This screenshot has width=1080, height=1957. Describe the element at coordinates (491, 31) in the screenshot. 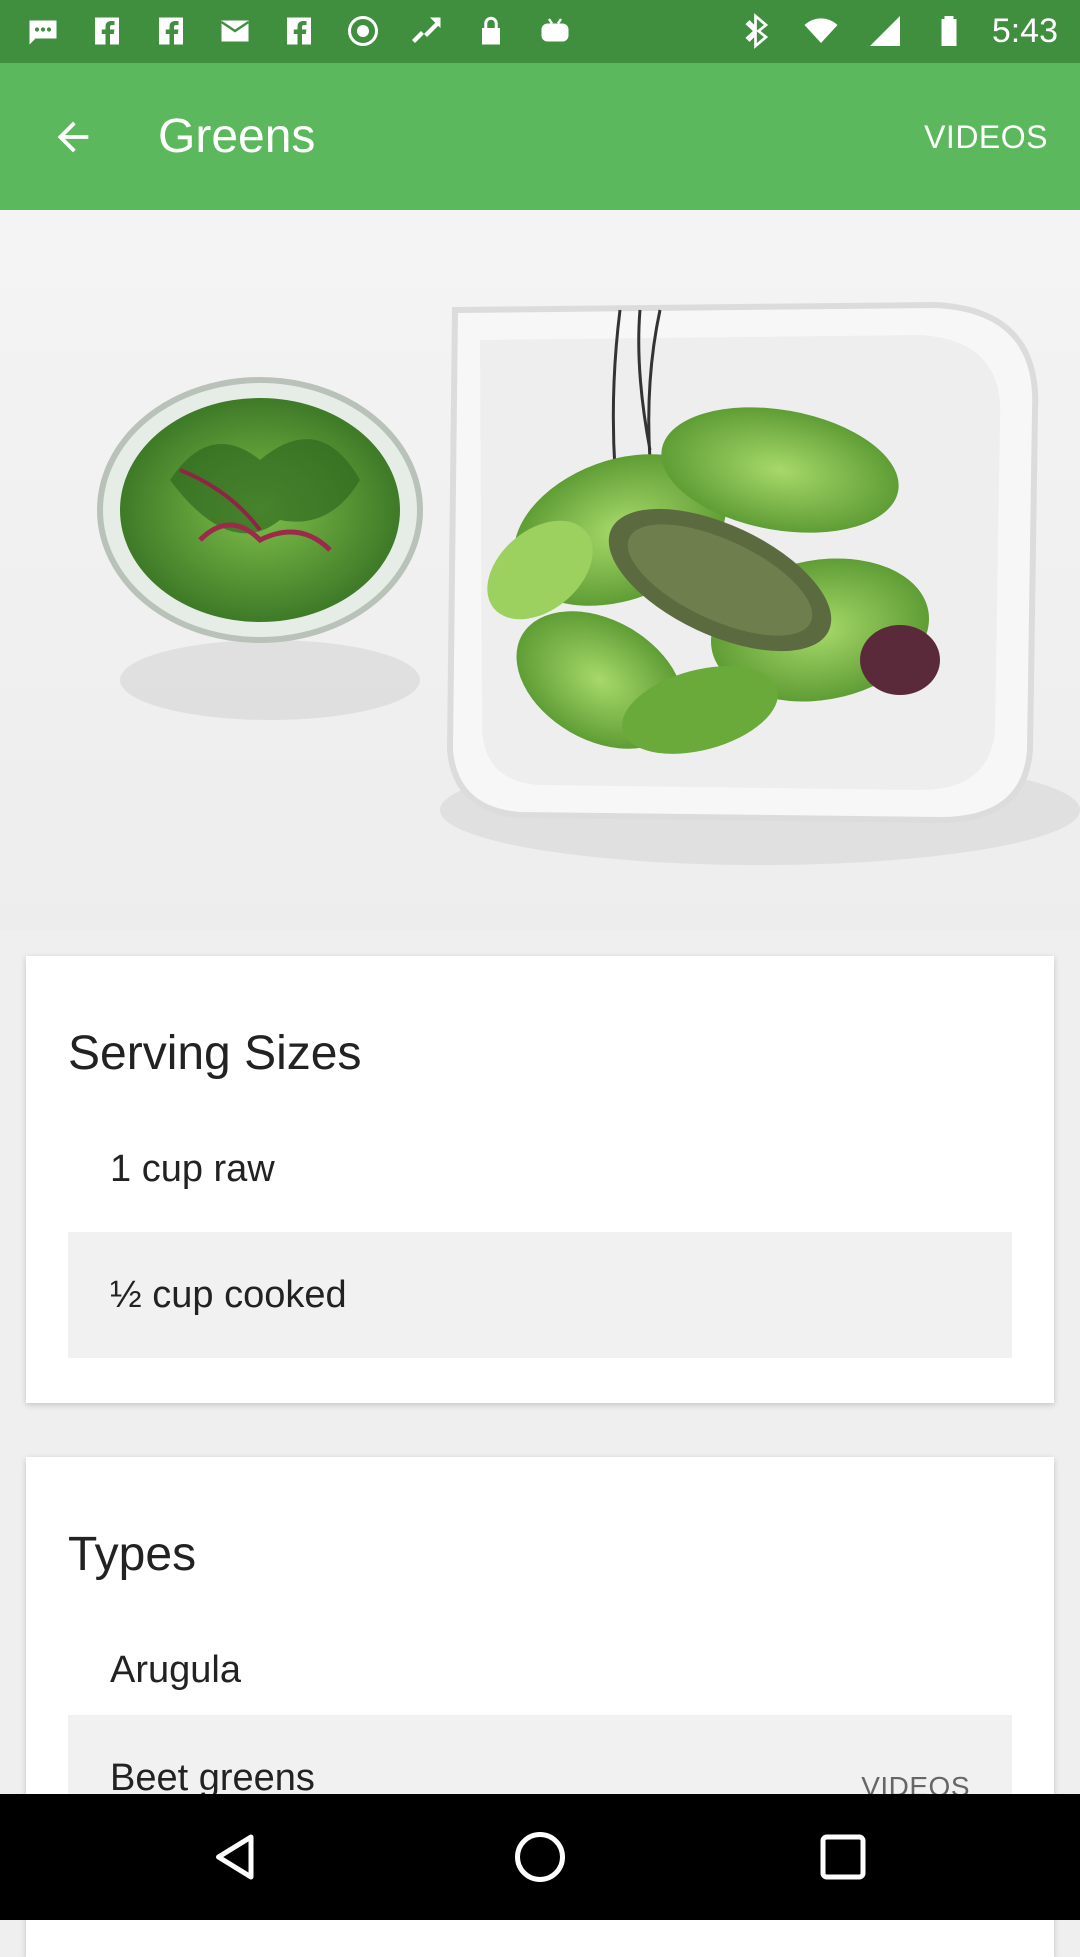

I see `lock-icon` at that location.